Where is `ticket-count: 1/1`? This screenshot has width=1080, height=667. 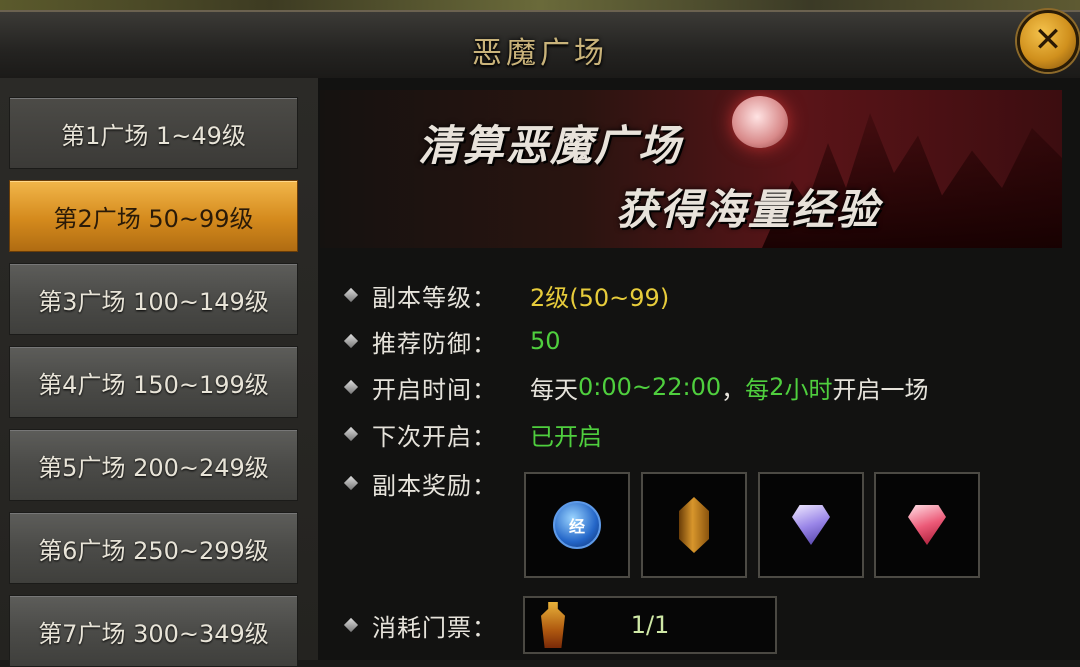 ticket-count: 1/1 is located at coordinates (650, 625).